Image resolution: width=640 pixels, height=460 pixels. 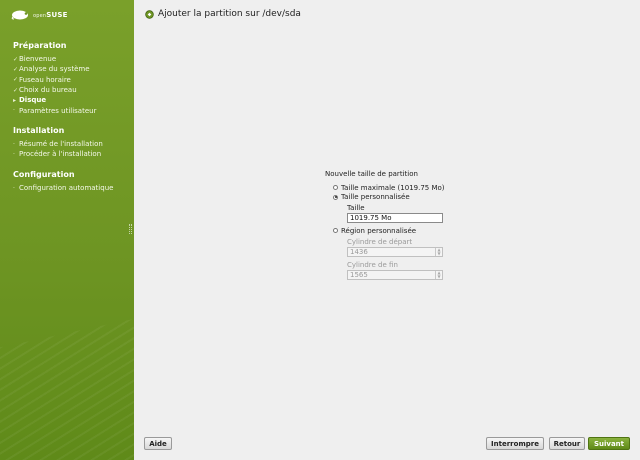 I want to click on max-size-label: Taille maximale (1019.75 Mo), so click(x=393, y=187).